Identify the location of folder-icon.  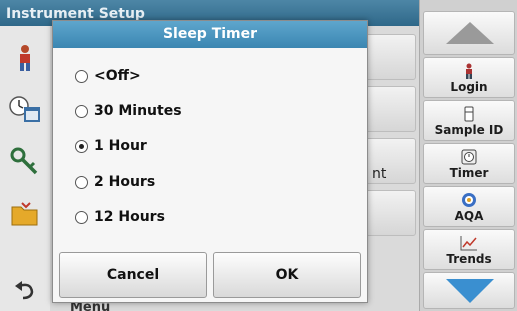
(25, 214).